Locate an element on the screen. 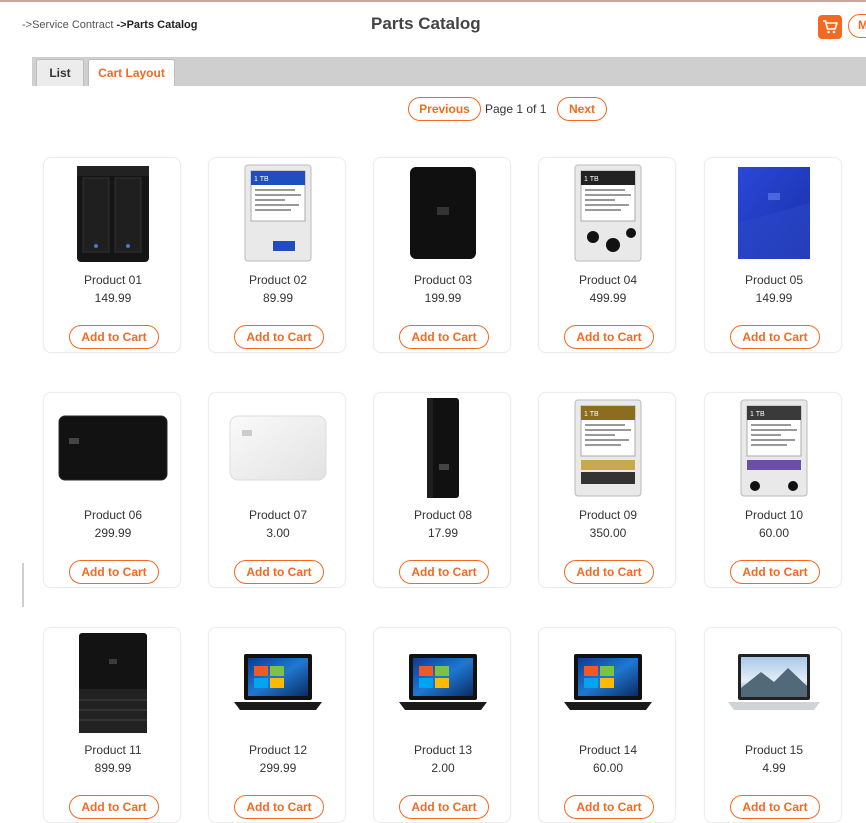 This screenshot has height=823, width=866. product-name: Product 14 is located at coordinates (608, 750).